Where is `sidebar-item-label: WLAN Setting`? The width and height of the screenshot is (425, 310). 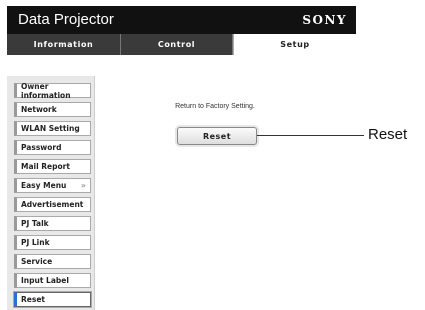 sidebar-item-label: WLAN Setting is located at coordinates (50, 128).